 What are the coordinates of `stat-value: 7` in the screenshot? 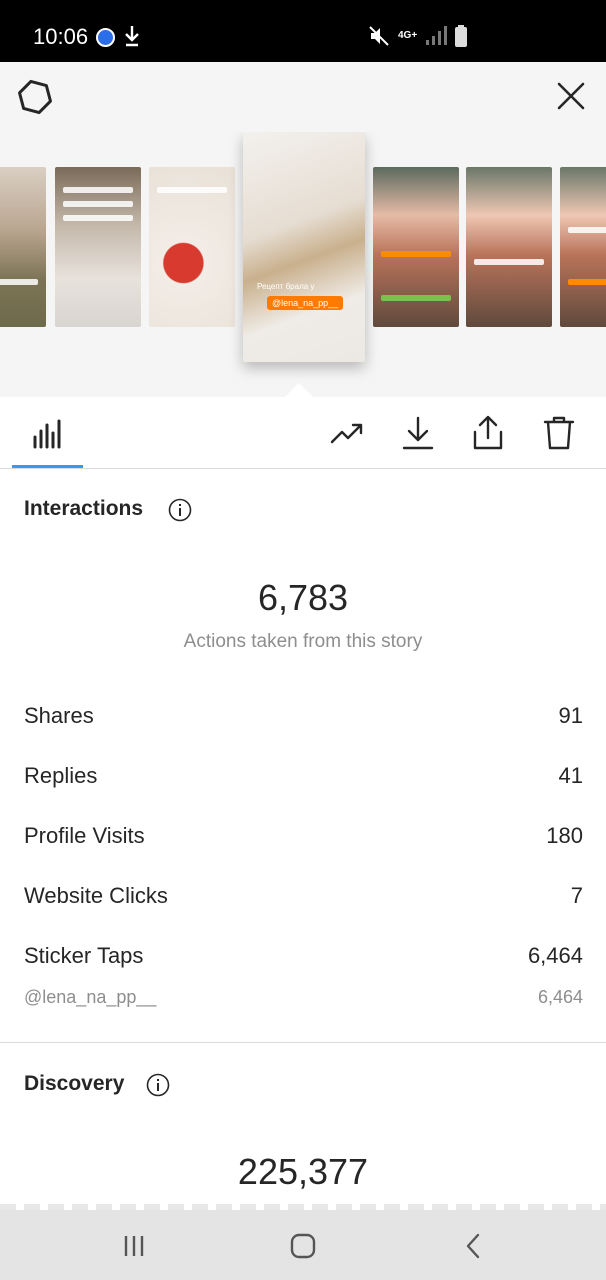 It's located at (576, 895).